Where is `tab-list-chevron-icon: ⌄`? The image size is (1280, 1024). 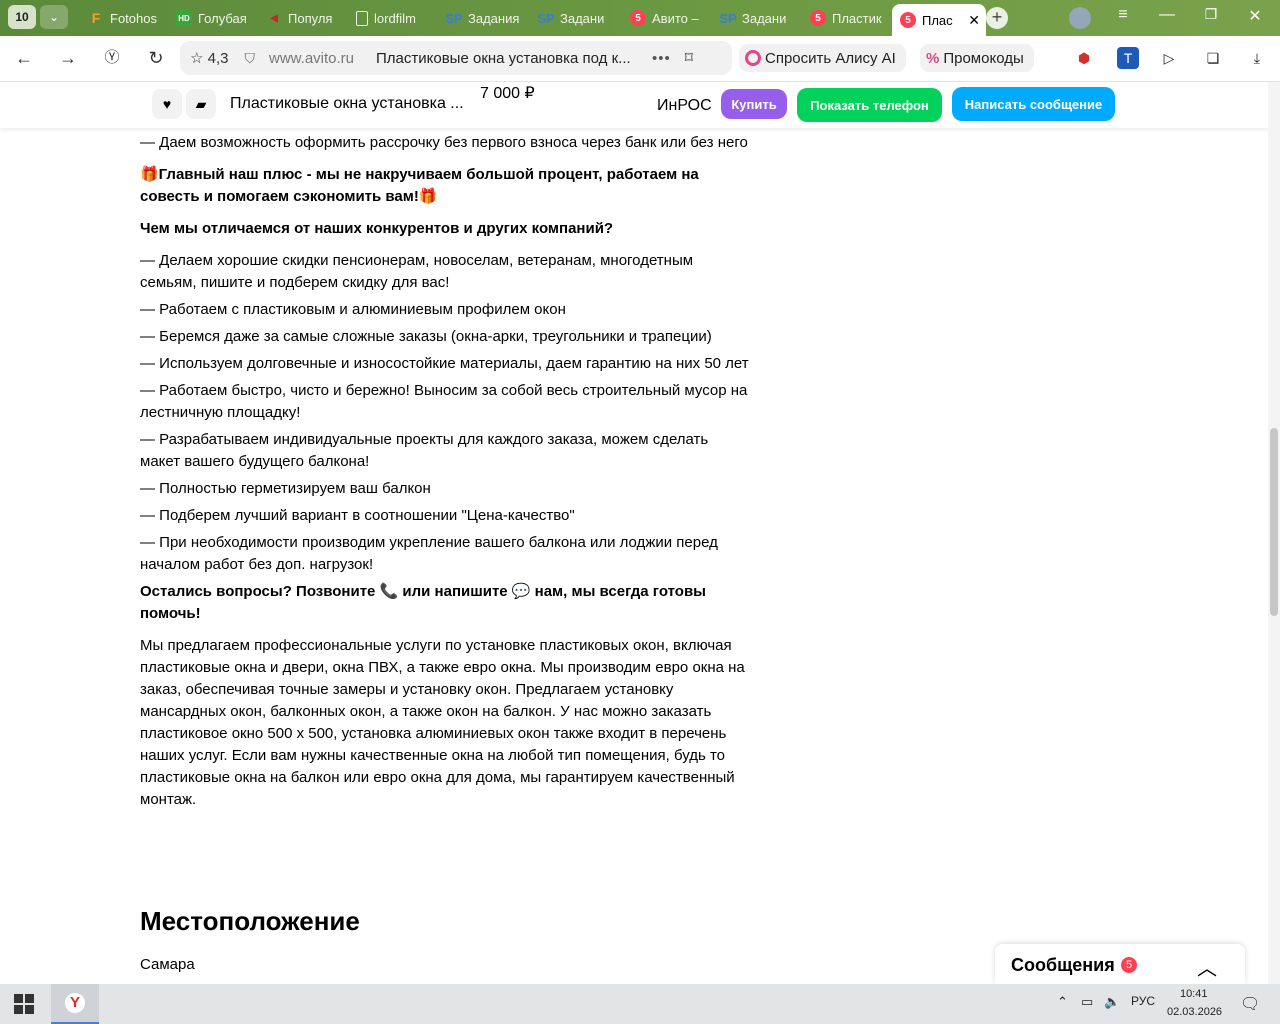 tab-list-chevron-icon: ⌄ is located at coordinates (54, 17).